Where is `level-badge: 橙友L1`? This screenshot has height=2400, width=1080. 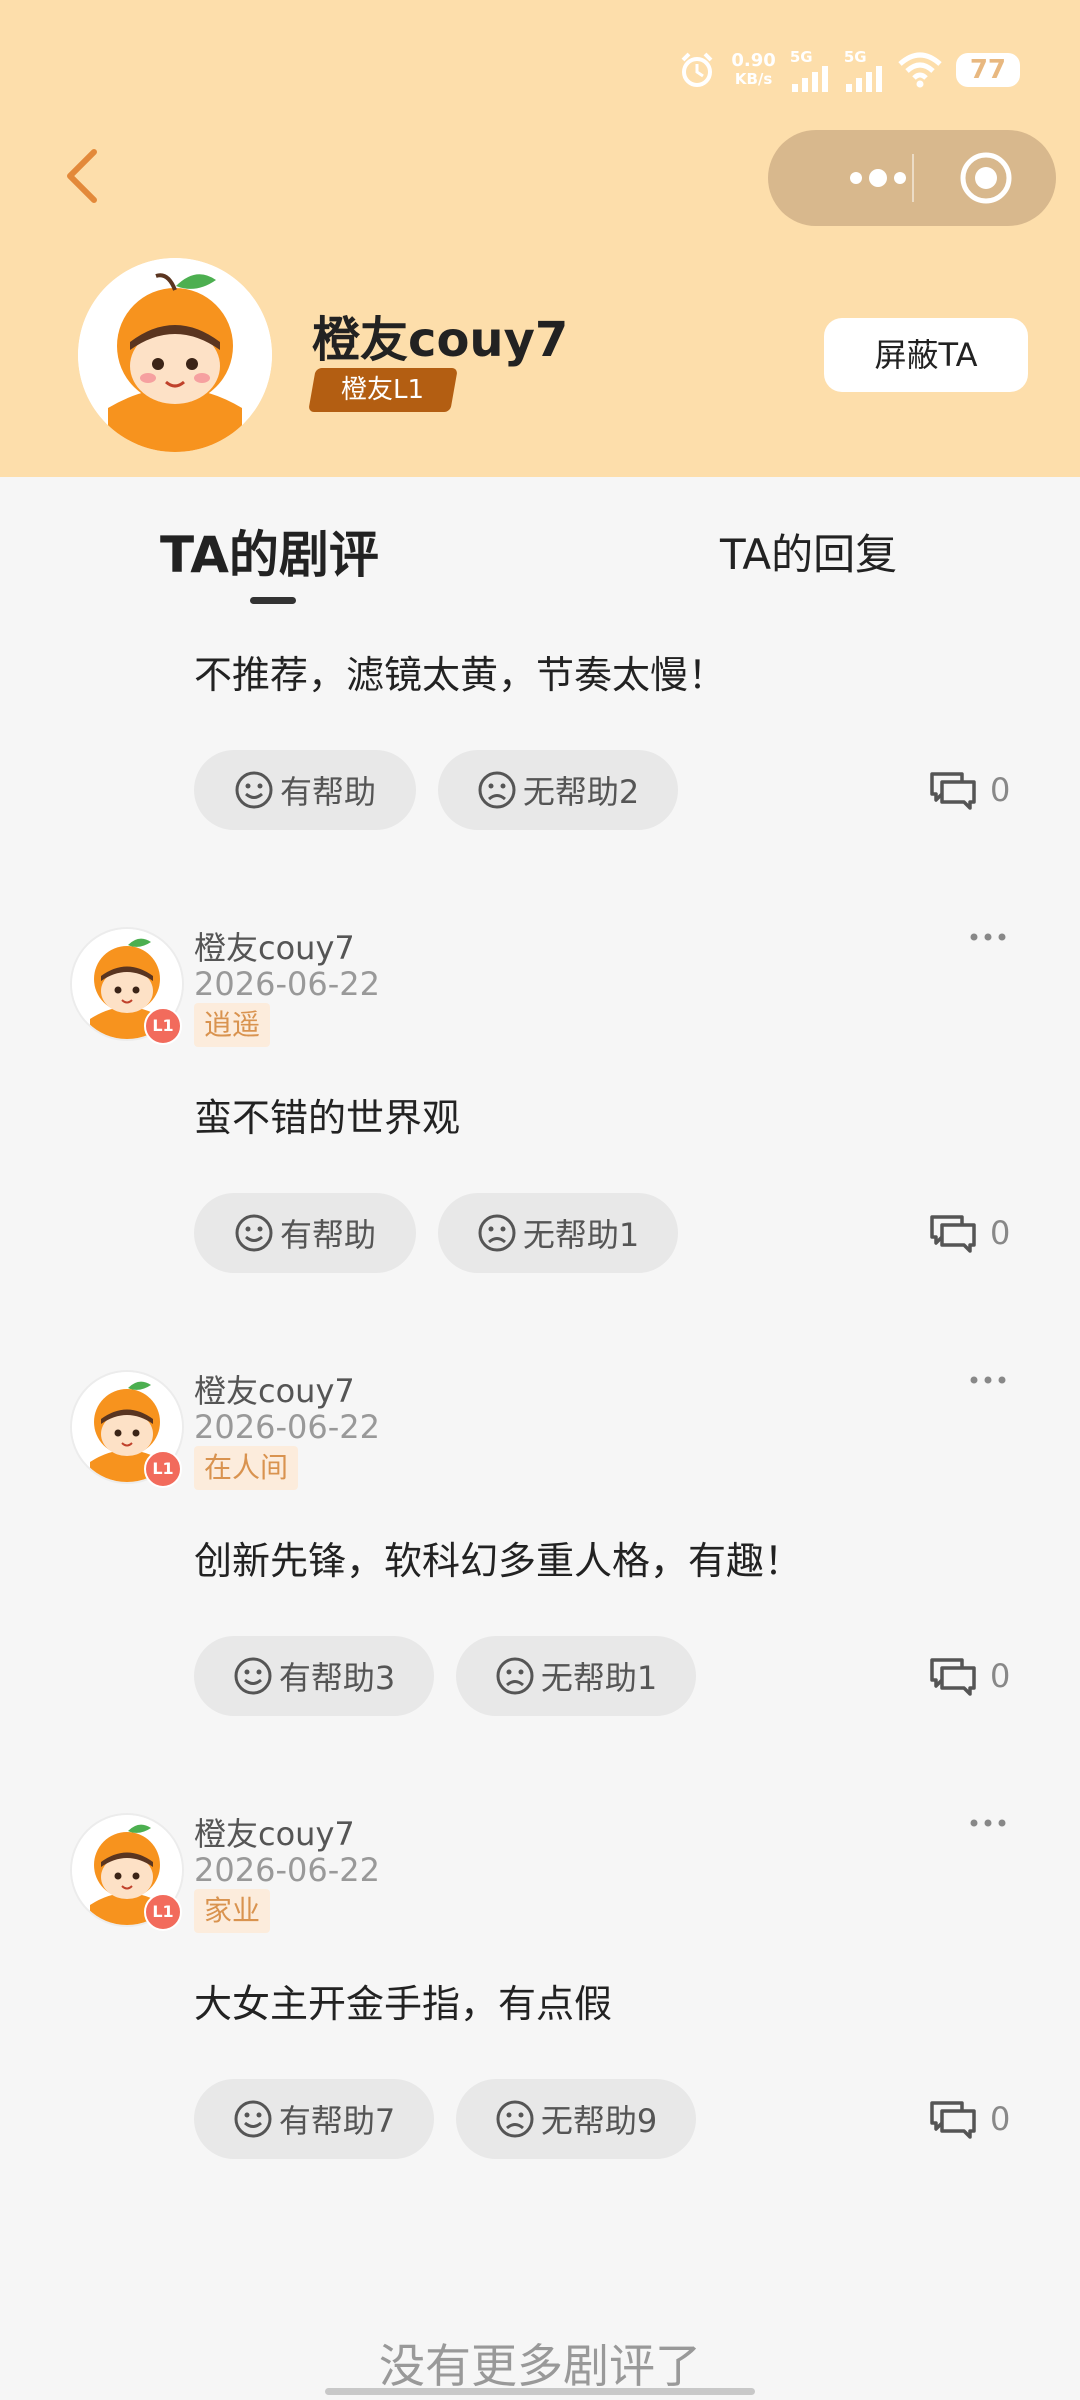 level-badge: 橙友L1 is located at coordinates (383, 390).